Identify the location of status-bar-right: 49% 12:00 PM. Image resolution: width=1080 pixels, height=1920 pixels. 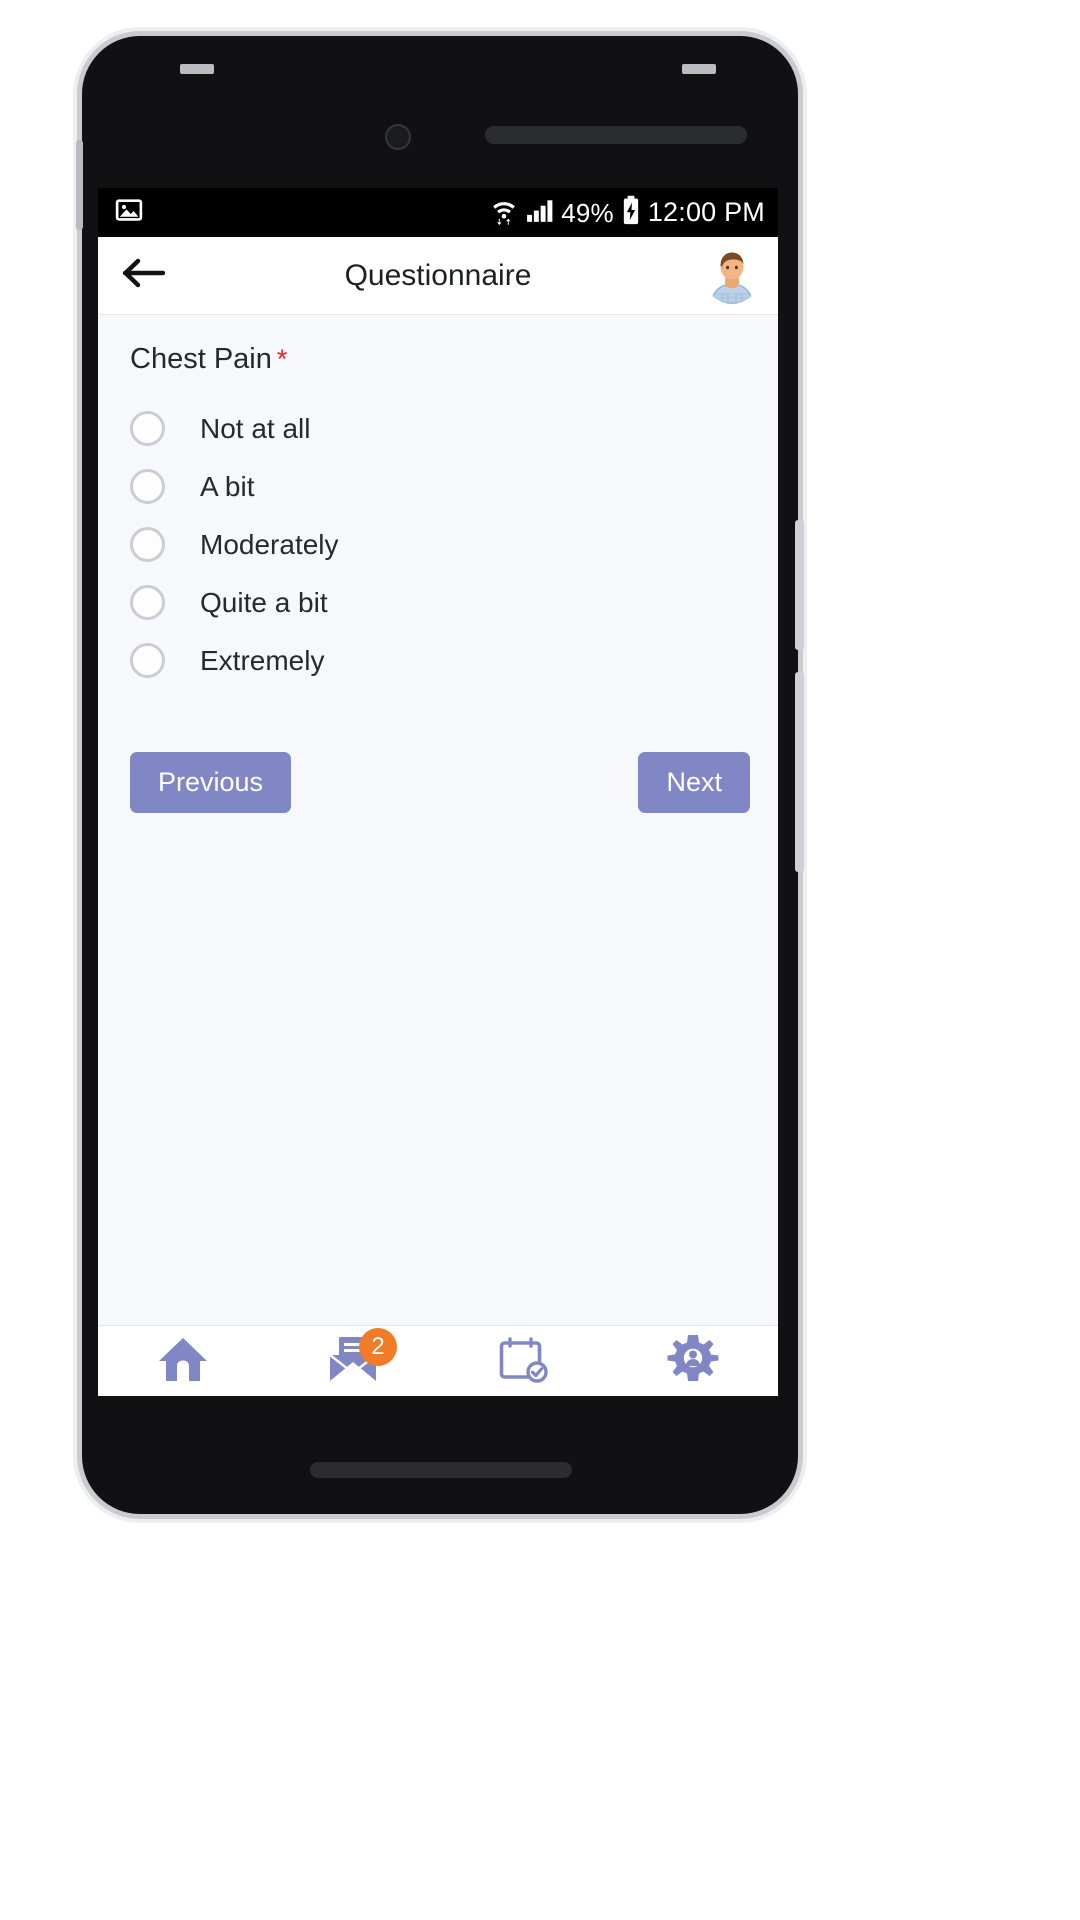
(627, 212).